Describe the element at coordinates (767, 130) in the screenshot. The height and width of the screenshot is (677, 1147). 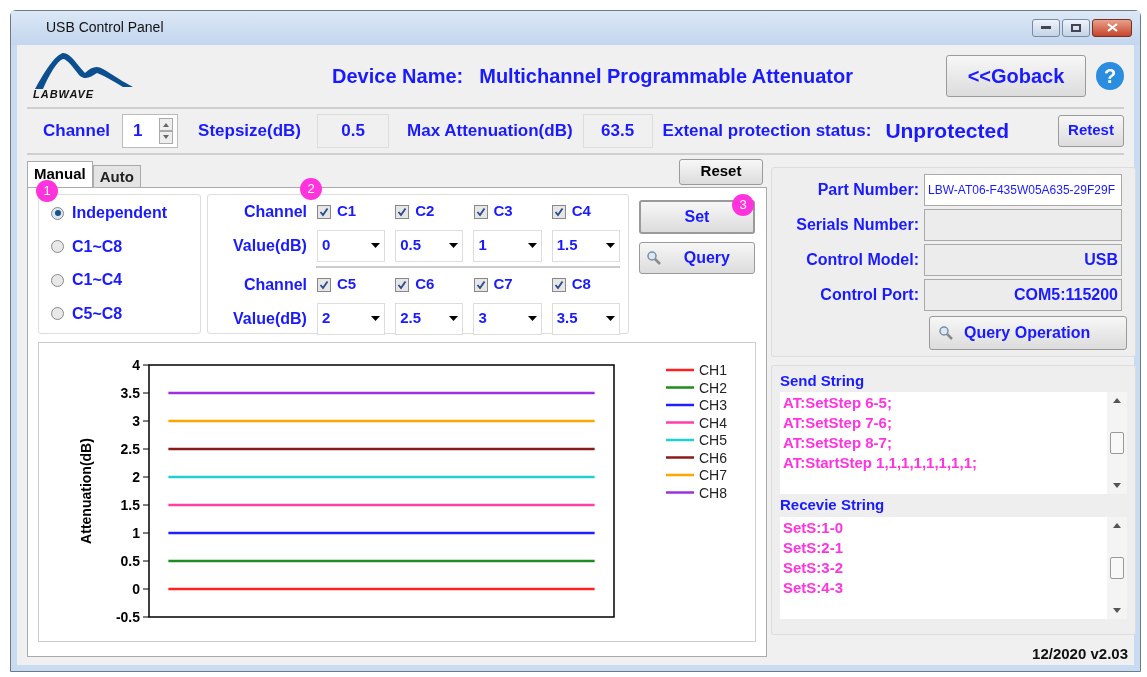
I see `protection-status-label: Extenal protection status:` at that location.